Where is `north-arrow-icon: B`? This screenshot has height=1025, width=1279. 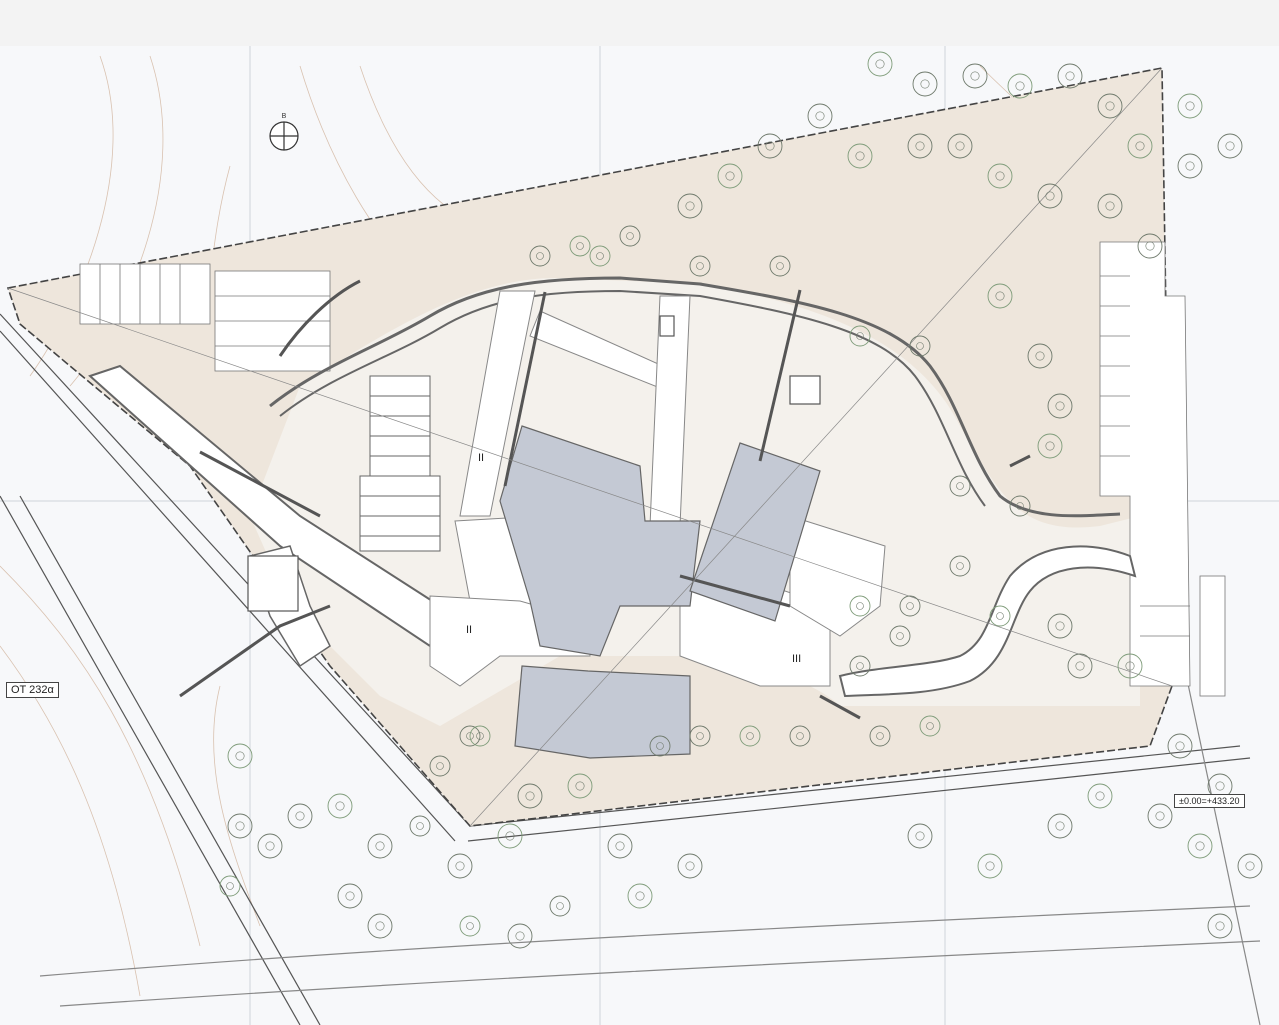
north-arrow-icon: B is located at coordinates (284, 132).